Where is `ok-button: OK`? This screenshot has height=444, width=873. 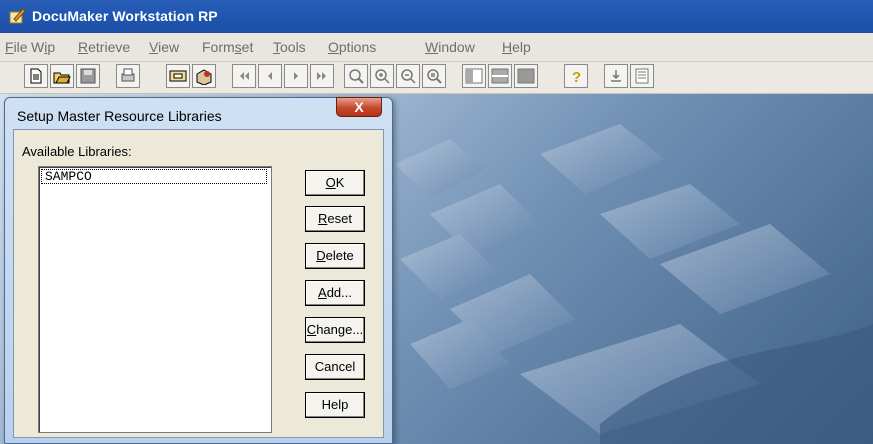 ok-button: OK is located at coordinates (335, 183).